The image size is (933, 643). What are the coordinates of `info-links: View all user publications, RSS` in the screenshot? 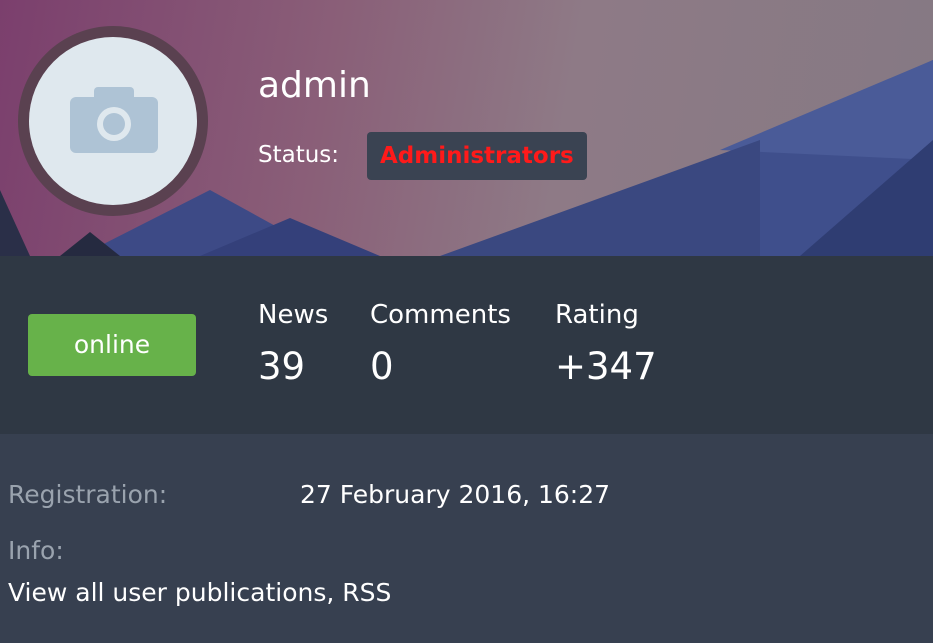 It's located at (199, 593).